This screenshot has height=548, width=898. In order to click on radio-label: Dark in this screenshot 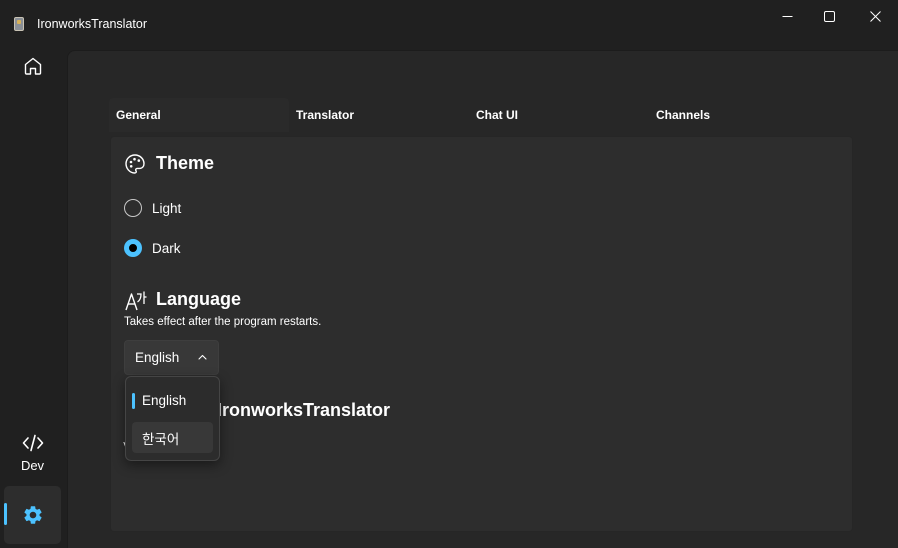, I will do `click(166, 248)`.